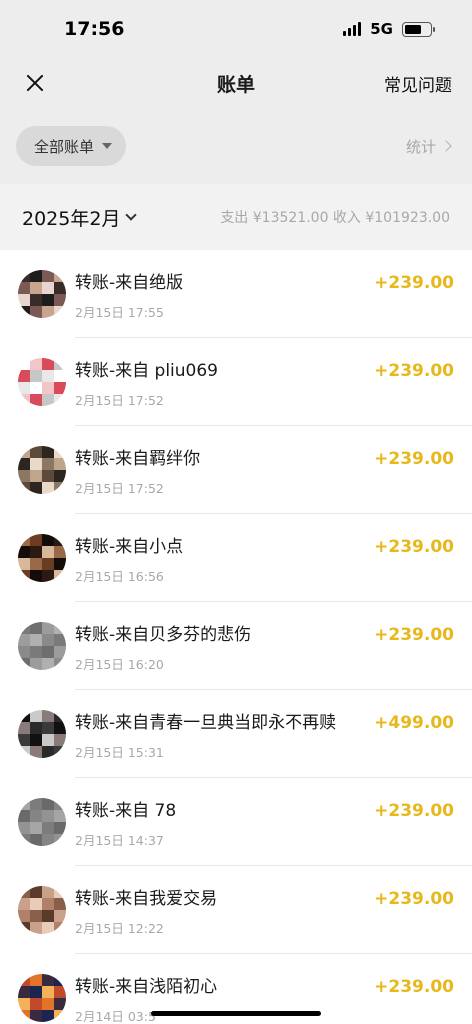 This screenshot has width=472, height=1024. What do you see at coordinates (418, 83) in the screenshot?
I see `faq-link: 常见问题` at bounding box center [418, 83].